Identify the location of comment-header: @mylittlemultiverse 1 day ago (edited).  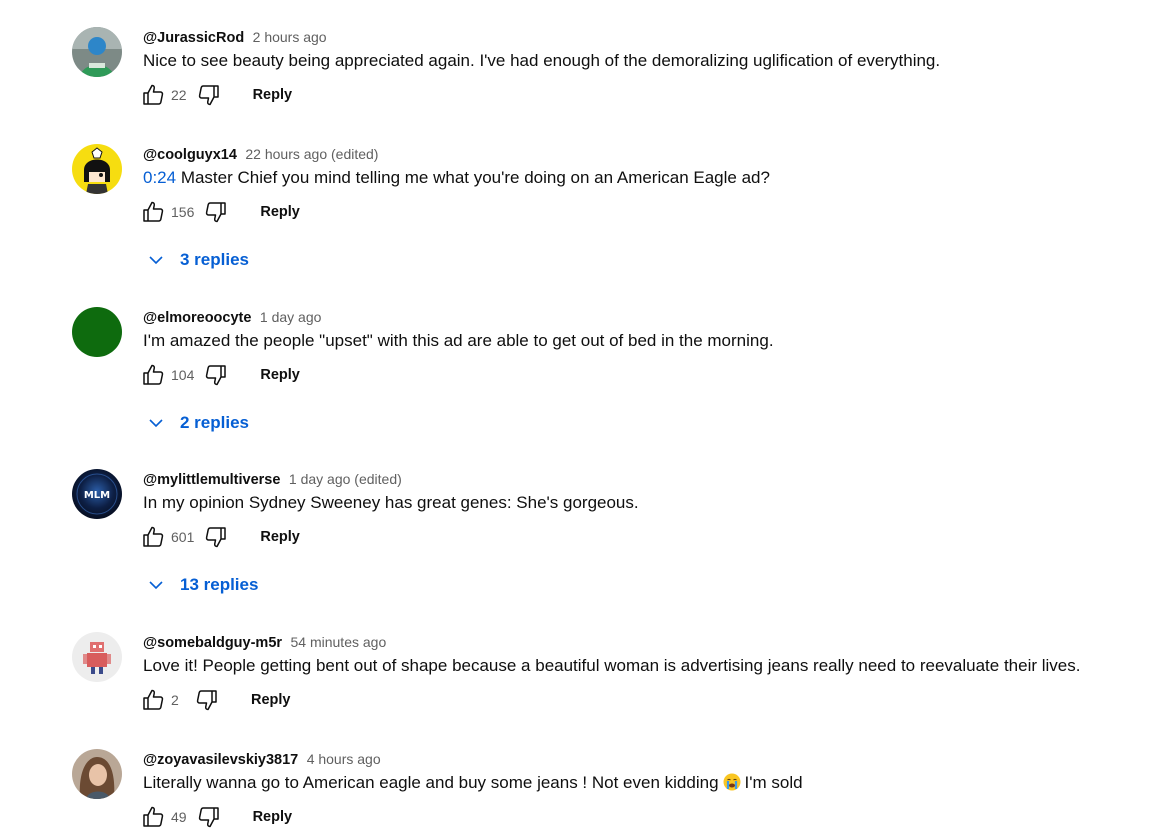
(272, 479).